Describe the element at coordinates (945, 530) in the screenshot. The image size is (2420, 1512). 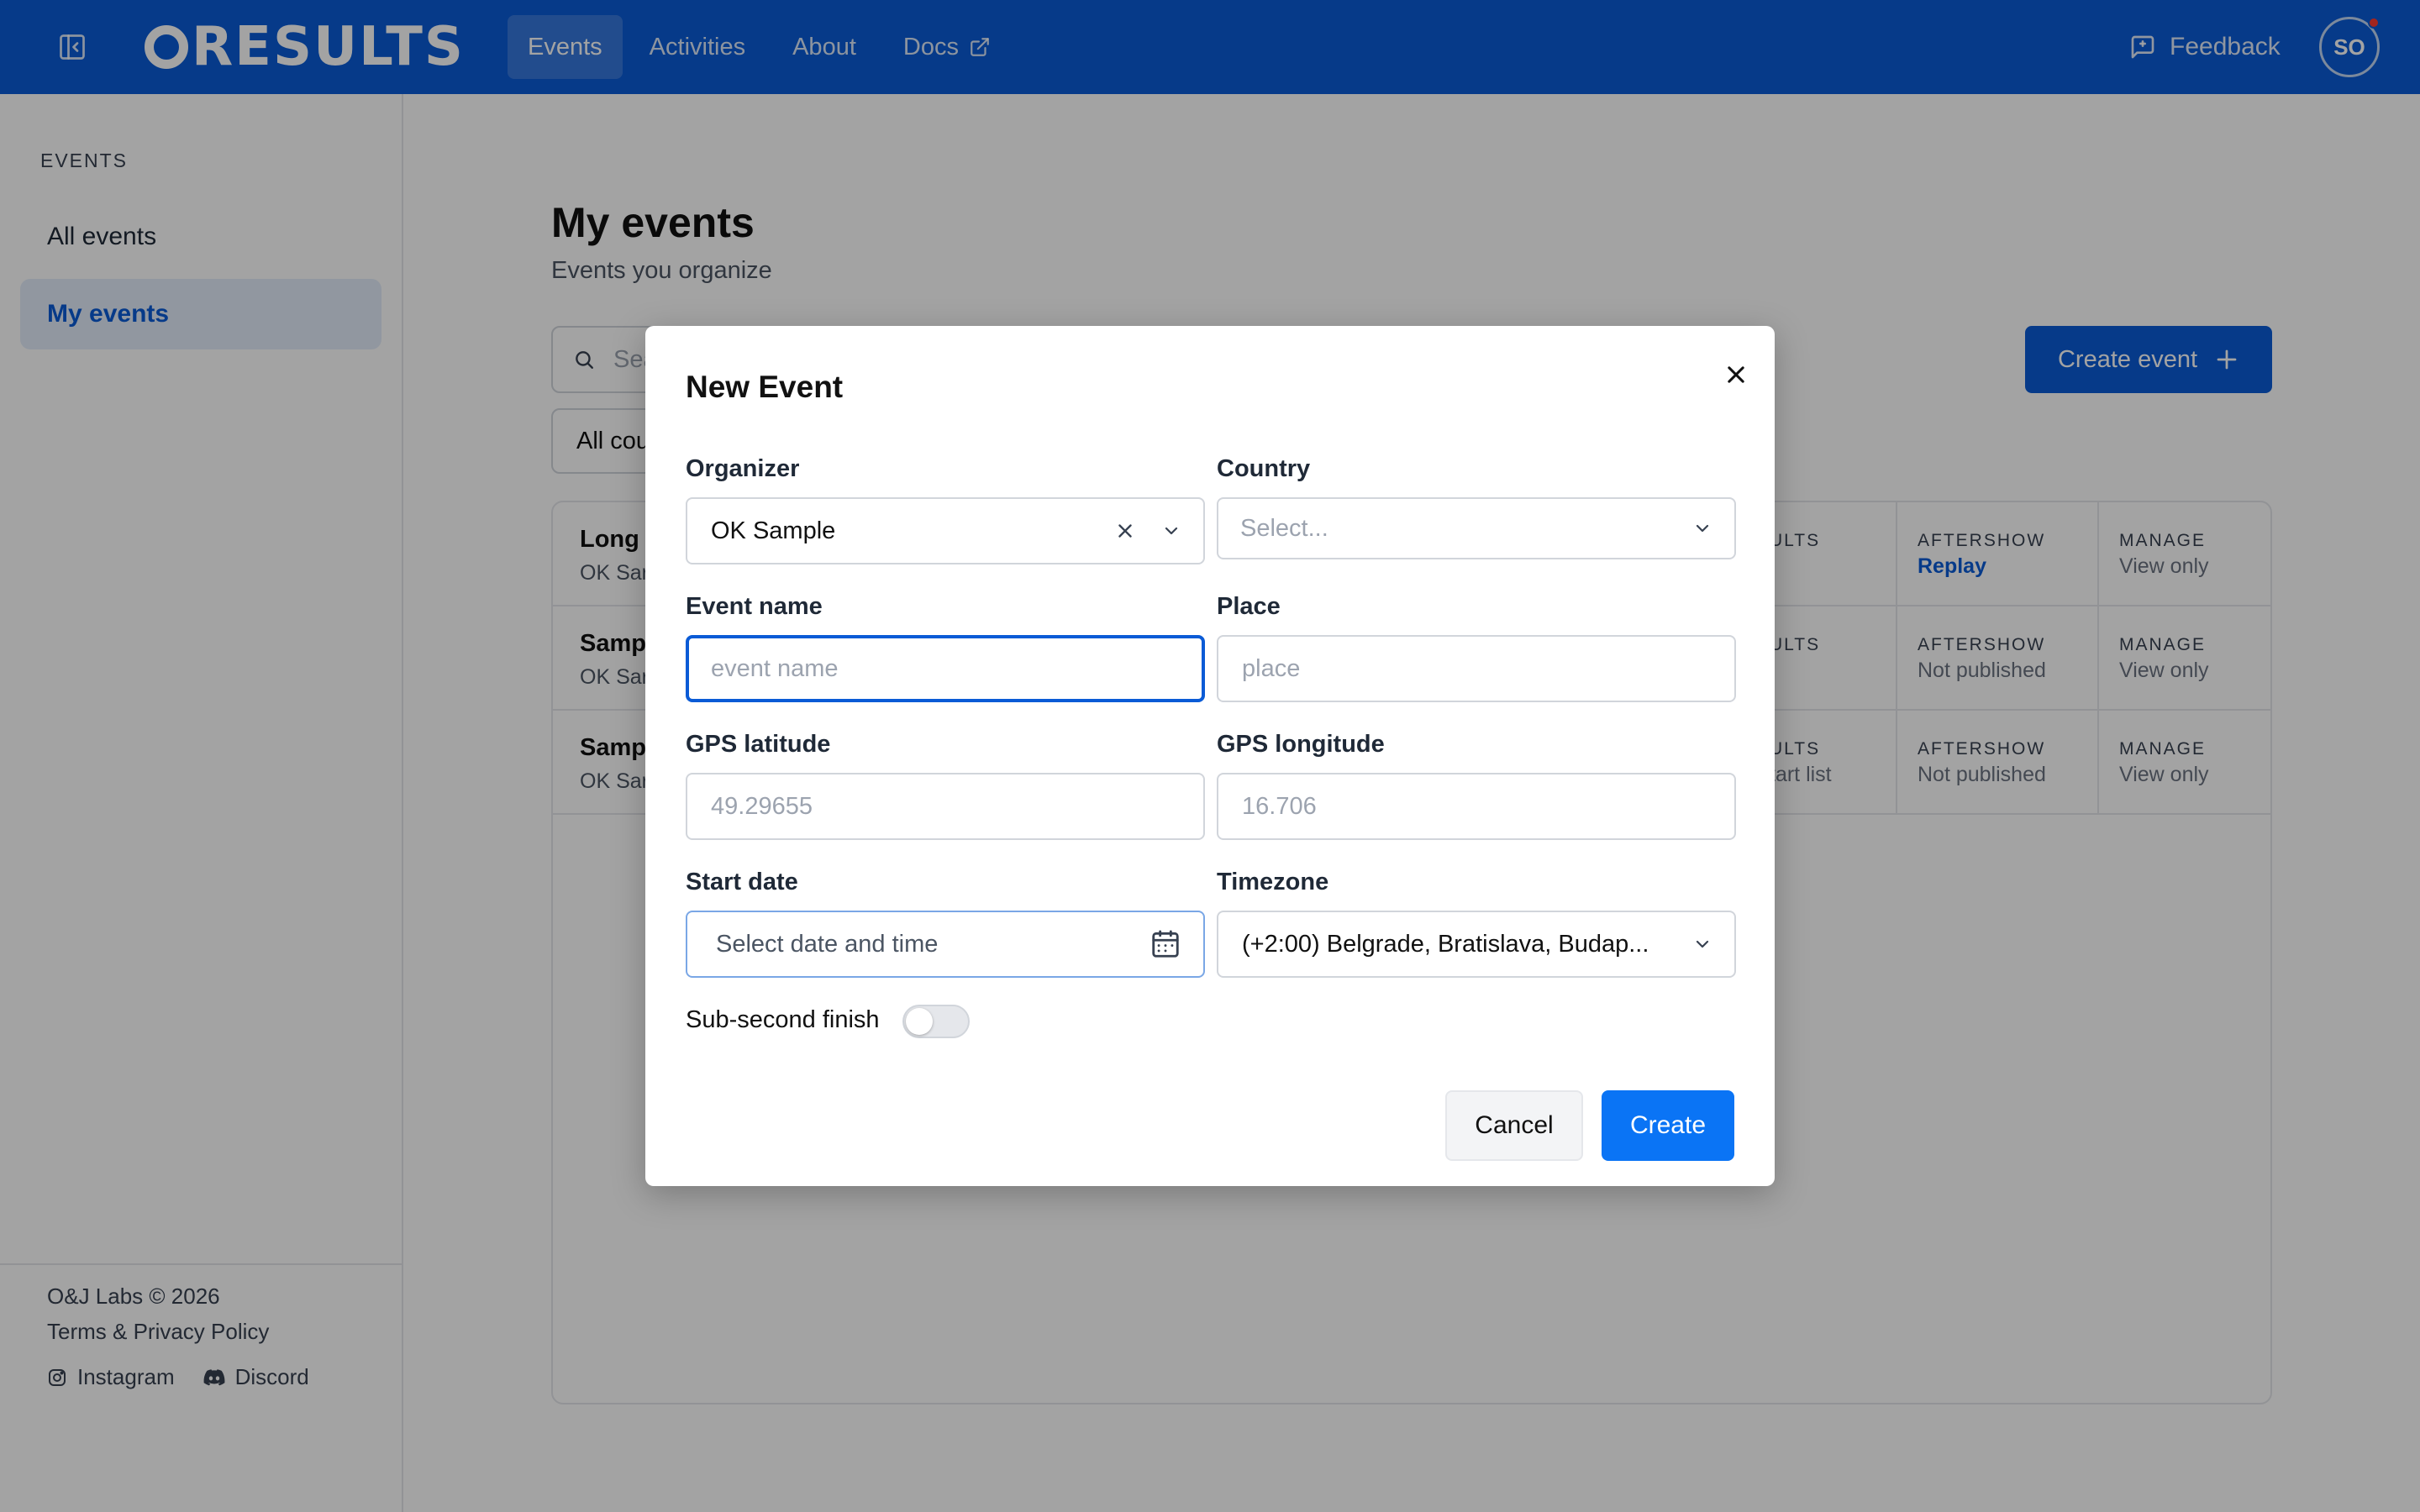
I see `organizer-select: OK Sample` at that location.